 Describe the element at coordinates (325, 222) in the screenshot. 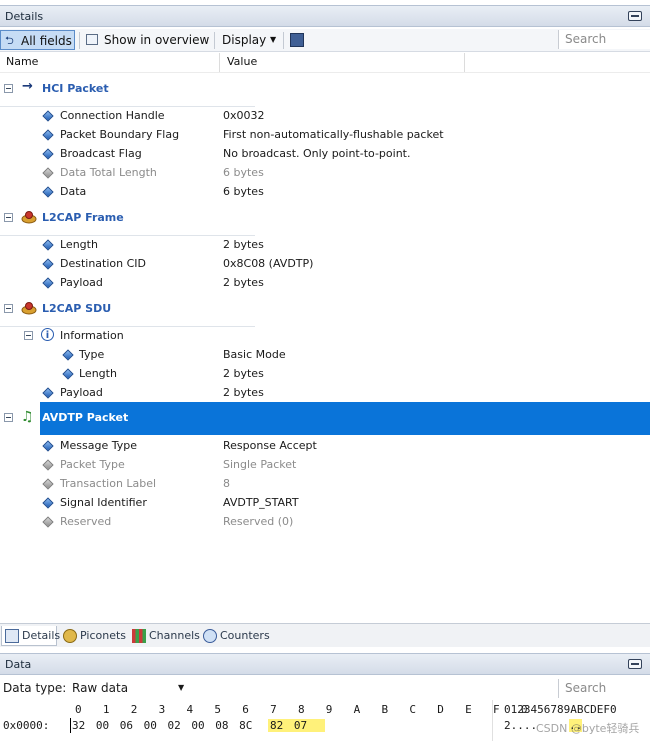

I see `section-l2cap-frame: L2CAP Frame` at that location.